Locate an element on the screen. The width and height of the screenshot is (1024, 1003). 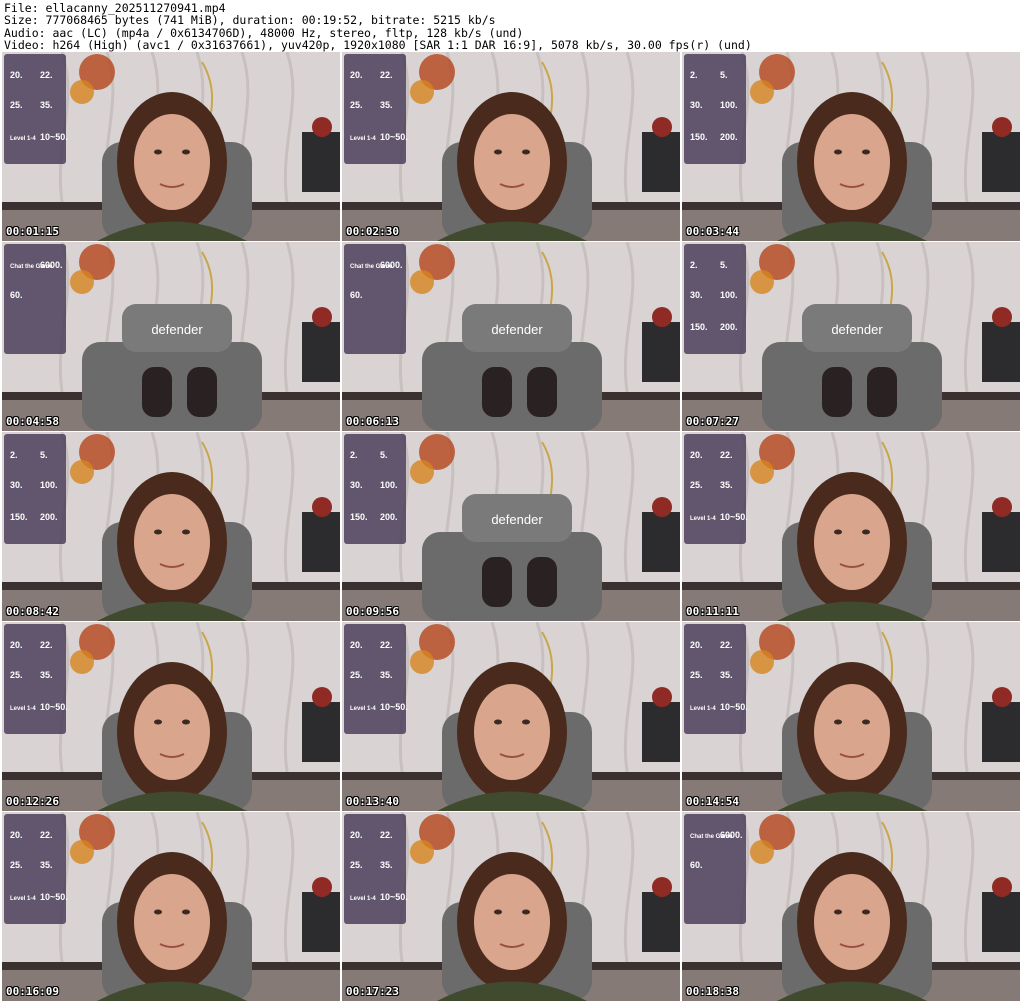
thumbnail-frame: 2. 5. 30. 100. 150. 200. 00:08:42 is located at coordinates (171, 526).